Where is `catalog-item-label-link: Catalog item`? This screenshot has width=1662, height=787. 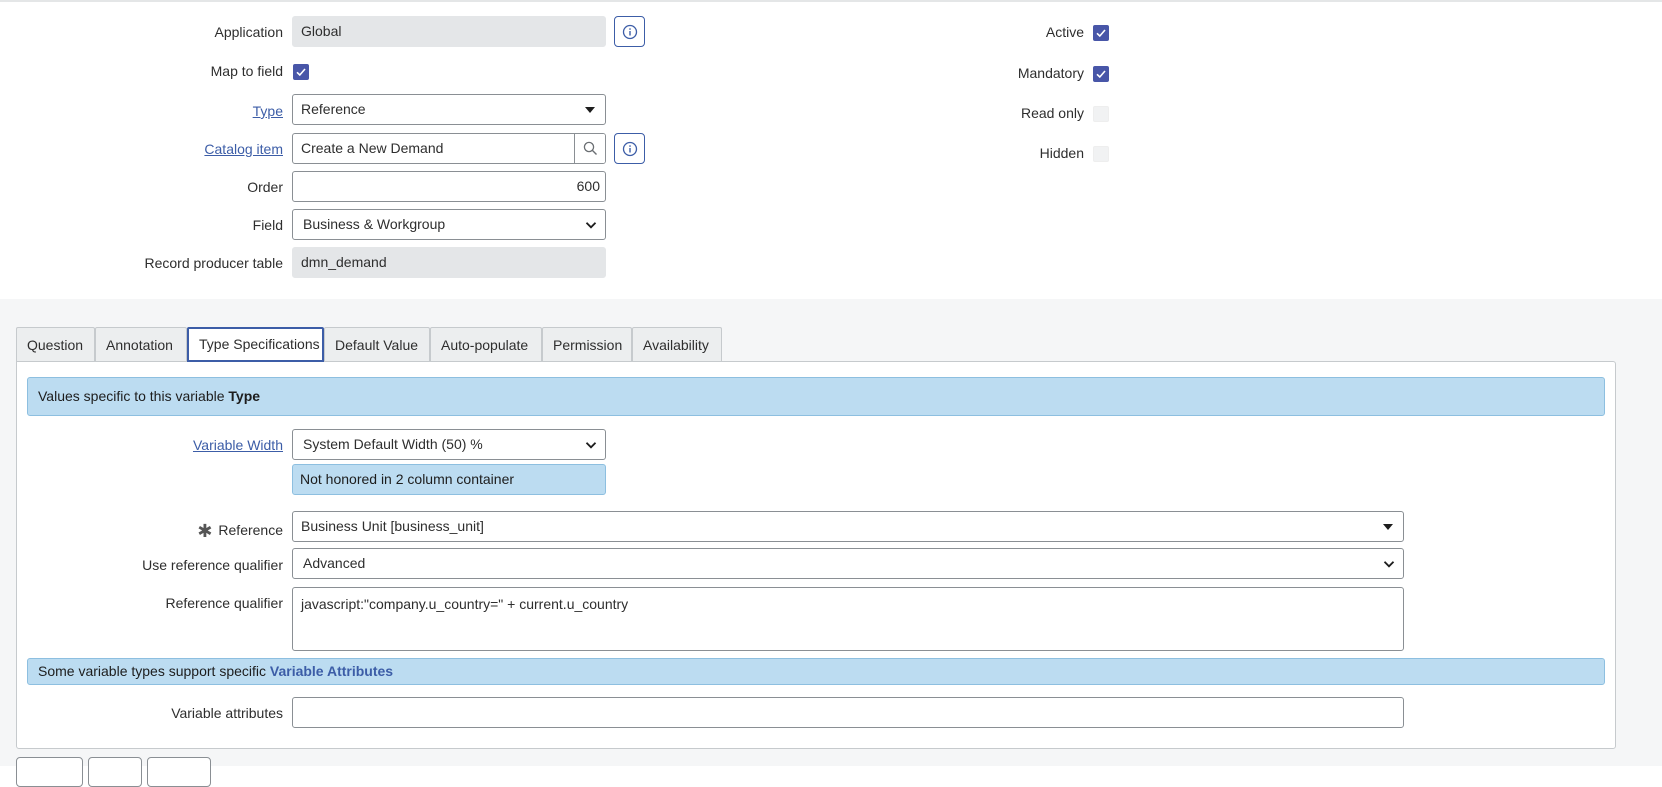
catalog-item-label-link: Catalog item is located at coordinates (243, 149).